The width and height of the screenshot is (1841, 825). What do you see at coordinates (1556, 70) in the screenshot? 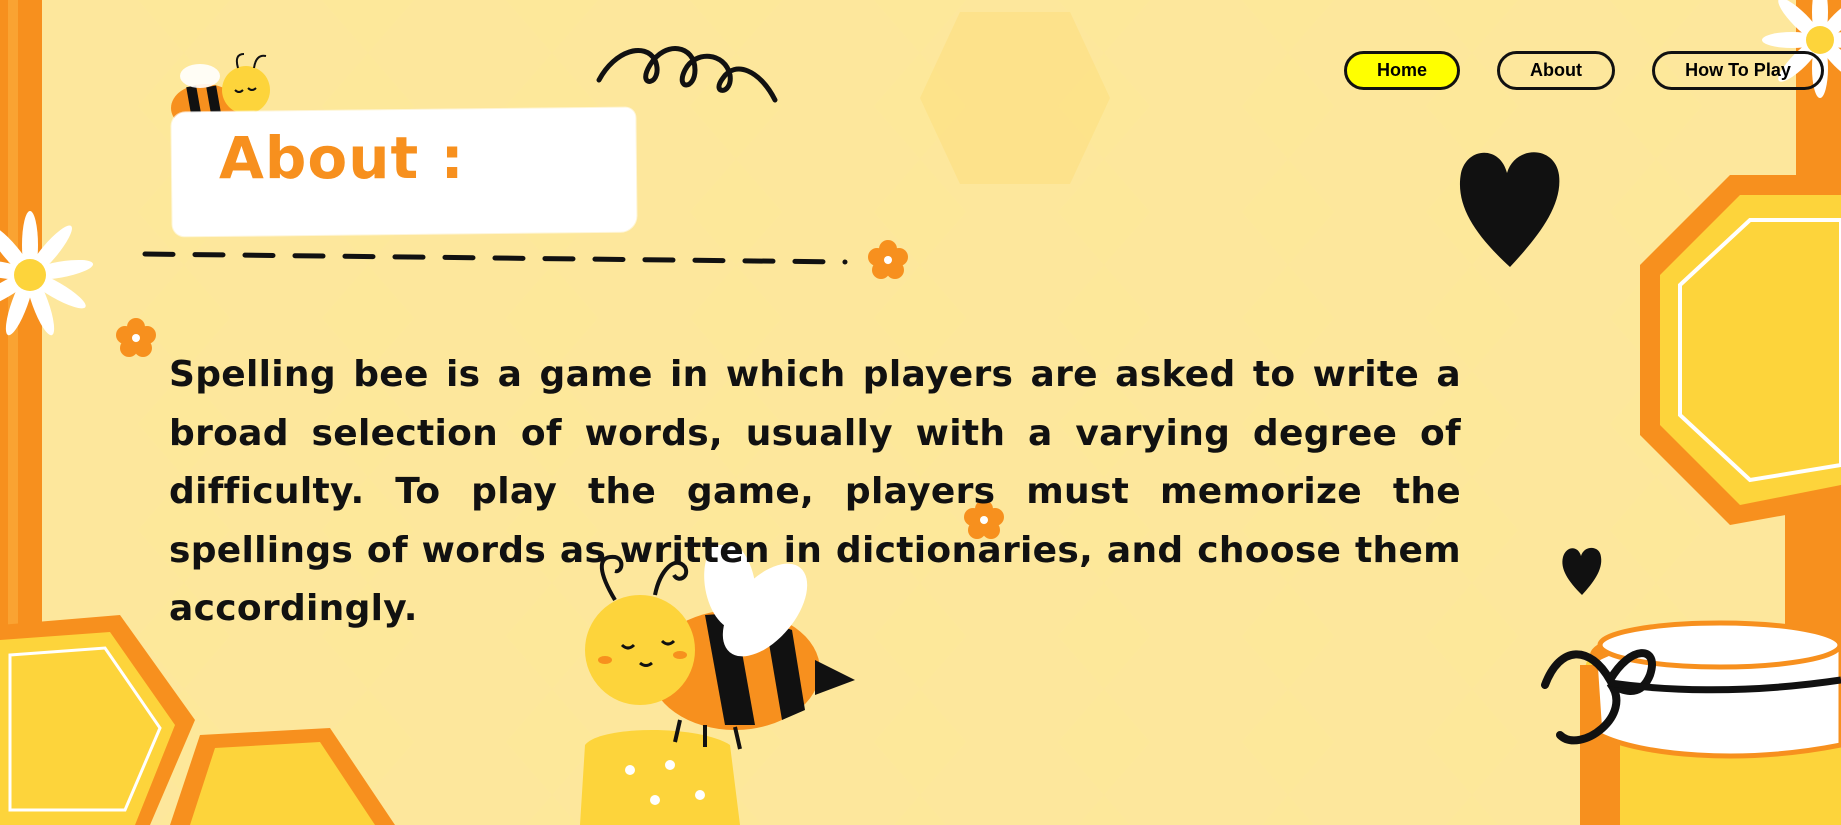
I see `nav-about-button: About` at bounding box center [1556, 70].